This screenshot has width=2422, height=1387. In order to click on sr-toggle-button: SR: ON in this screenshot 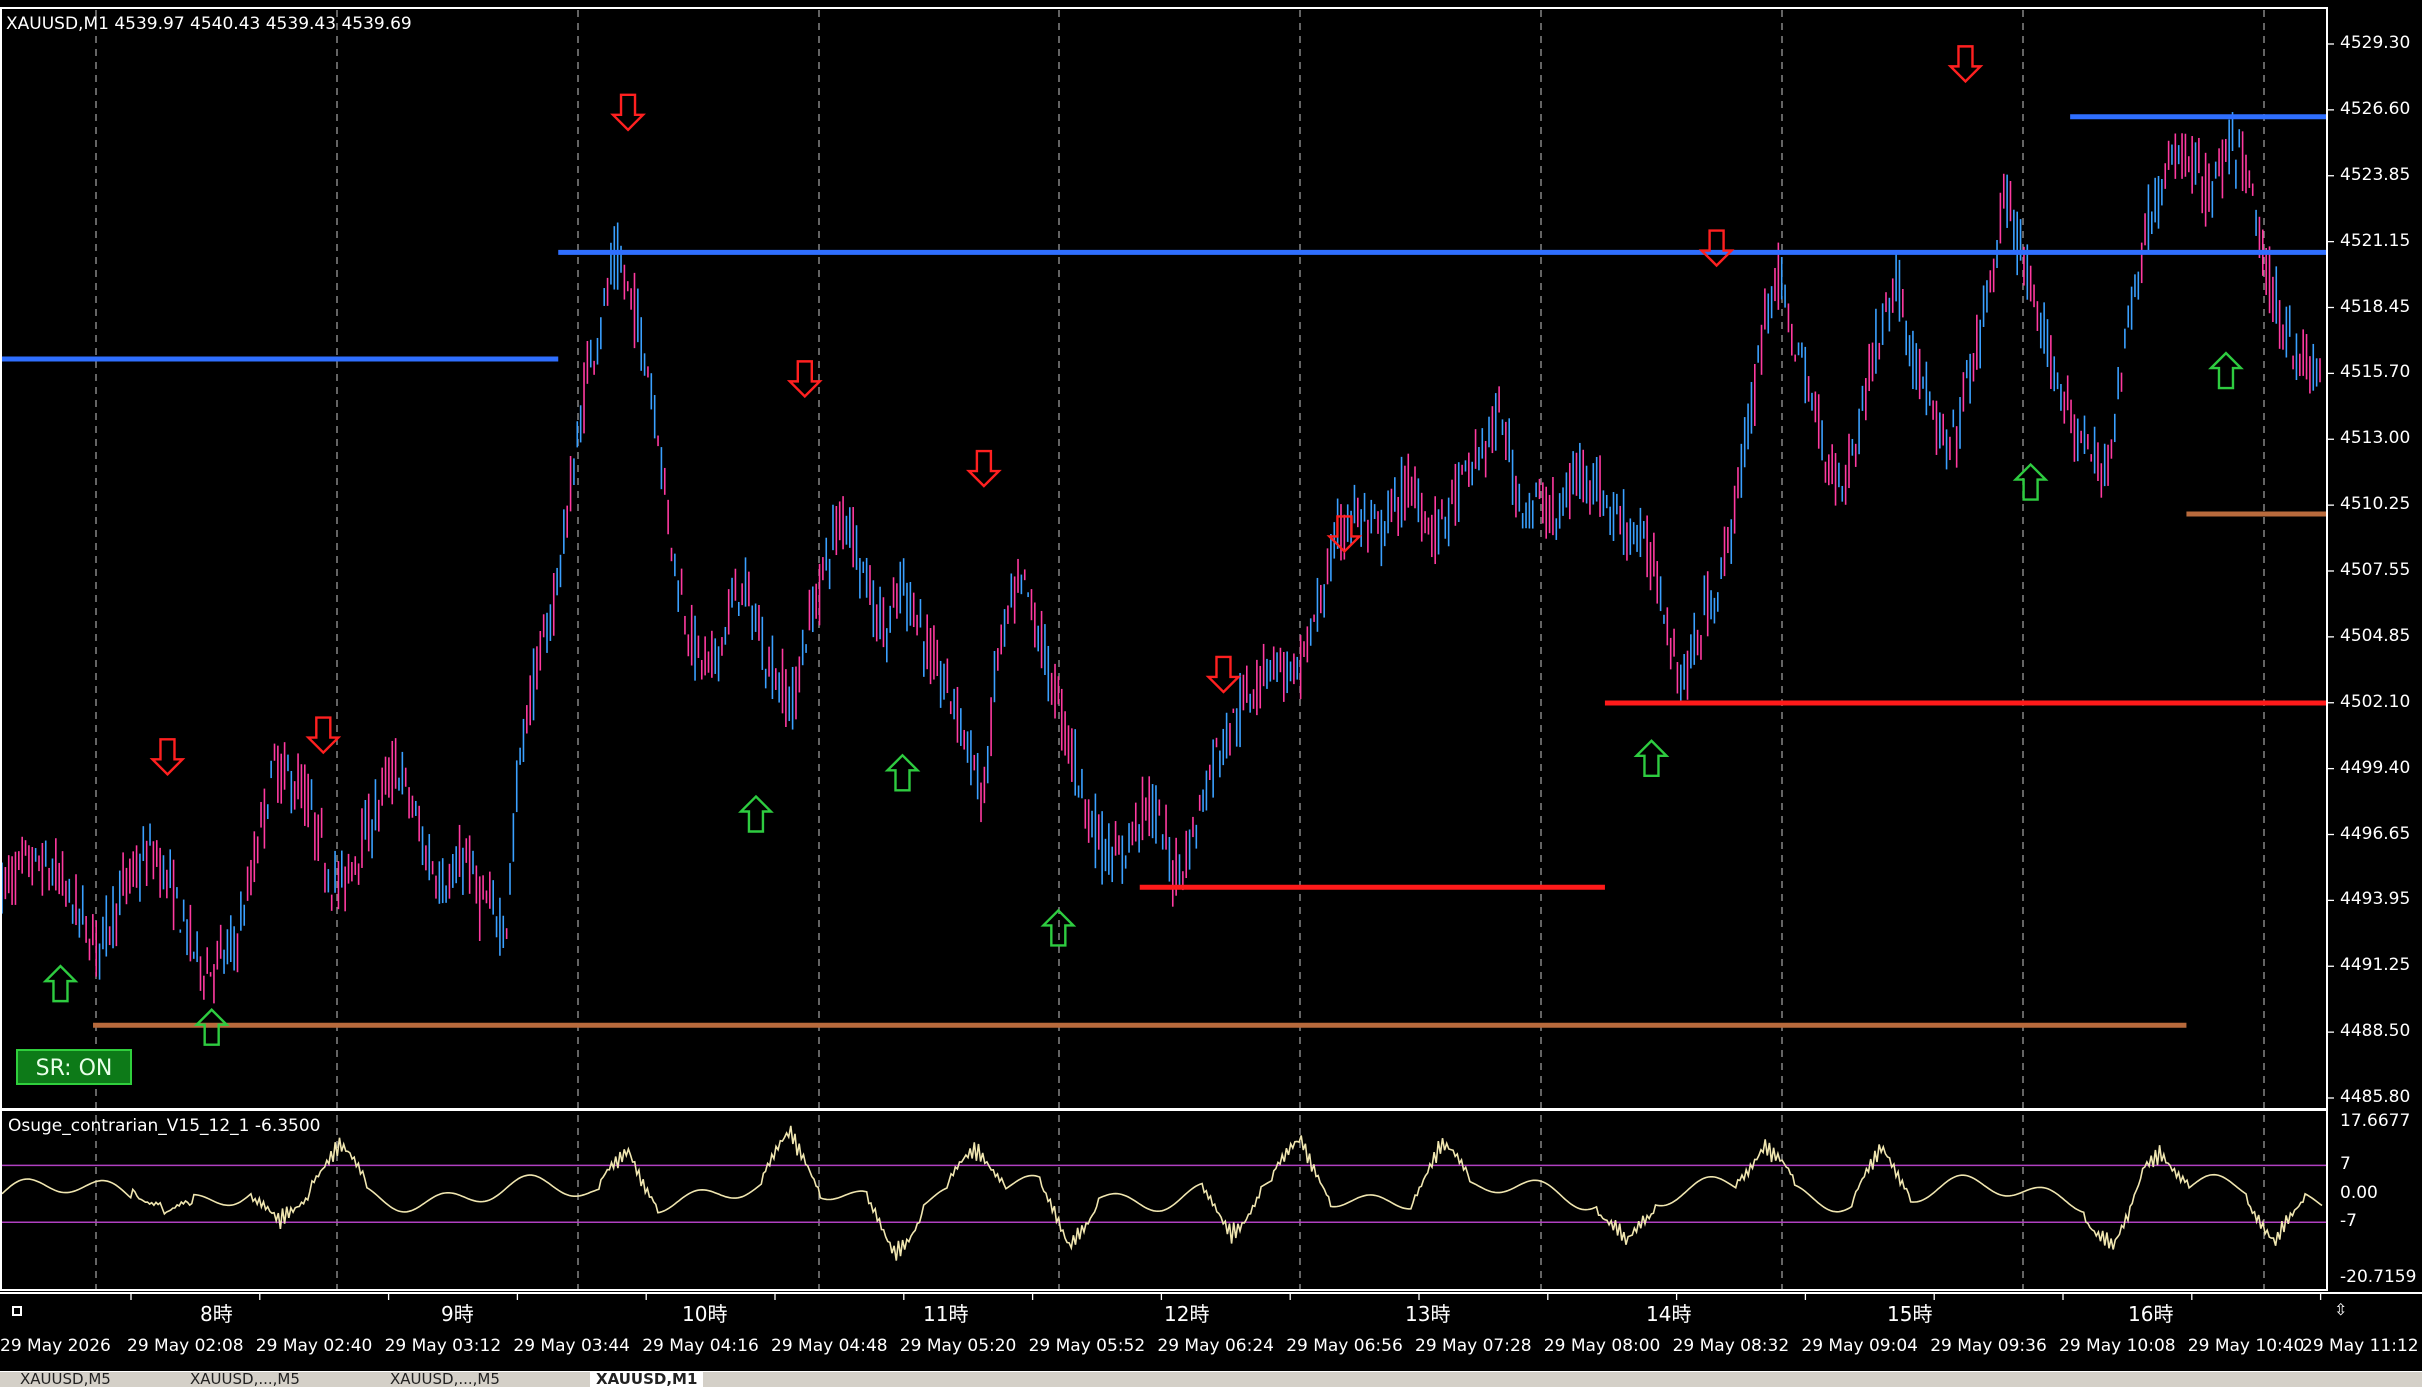, I will do `click(74, 1067)`.